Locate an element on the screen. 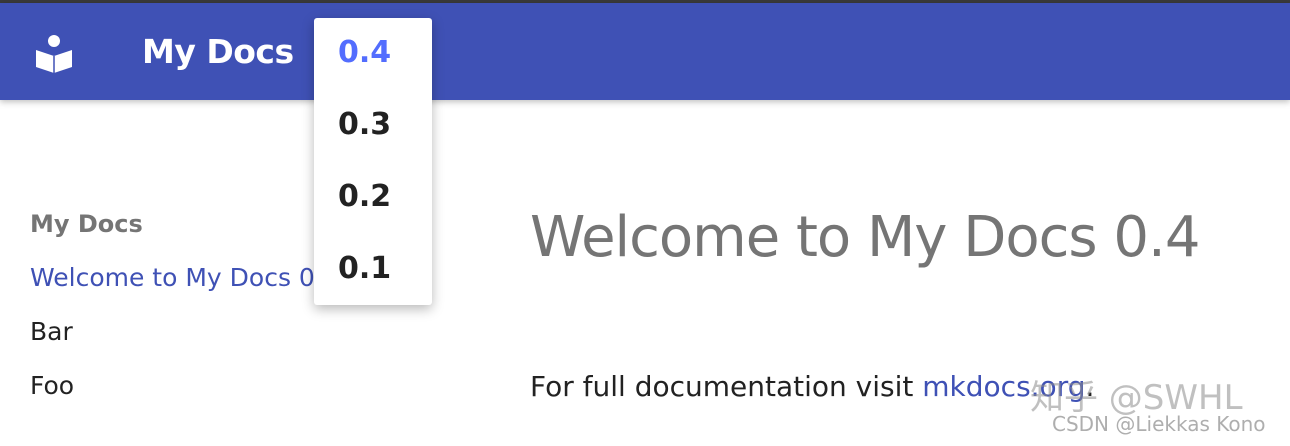  version-item-0-3: 0.3 is located at coordinates (364, 124).